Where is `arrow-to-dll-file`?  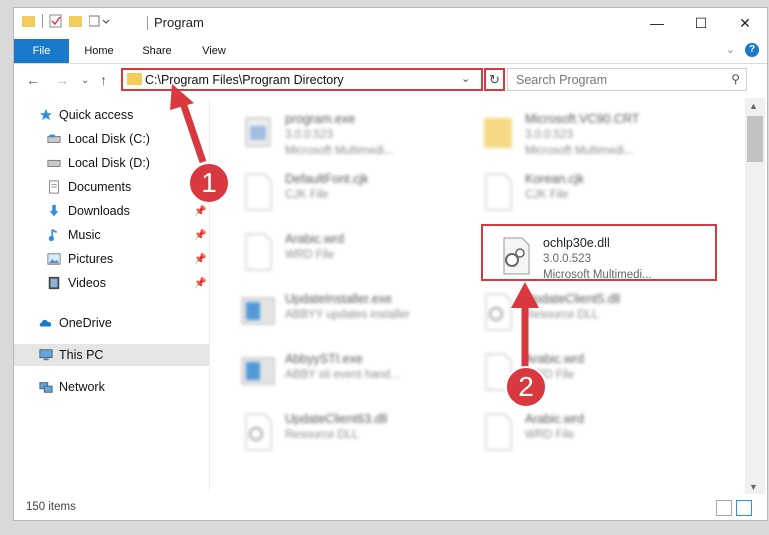 arrow-to-dll-file is located at coordinates (525, 327).